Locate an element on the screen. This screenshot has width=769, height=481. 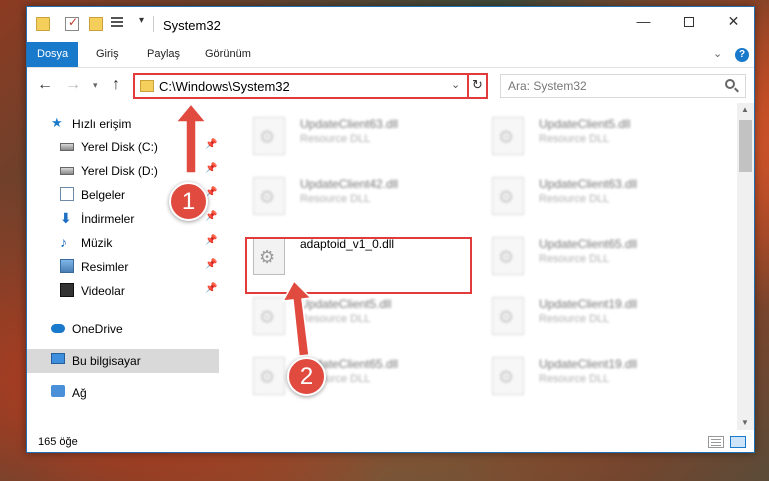
maximize-button is located at coordinates (688, 22).